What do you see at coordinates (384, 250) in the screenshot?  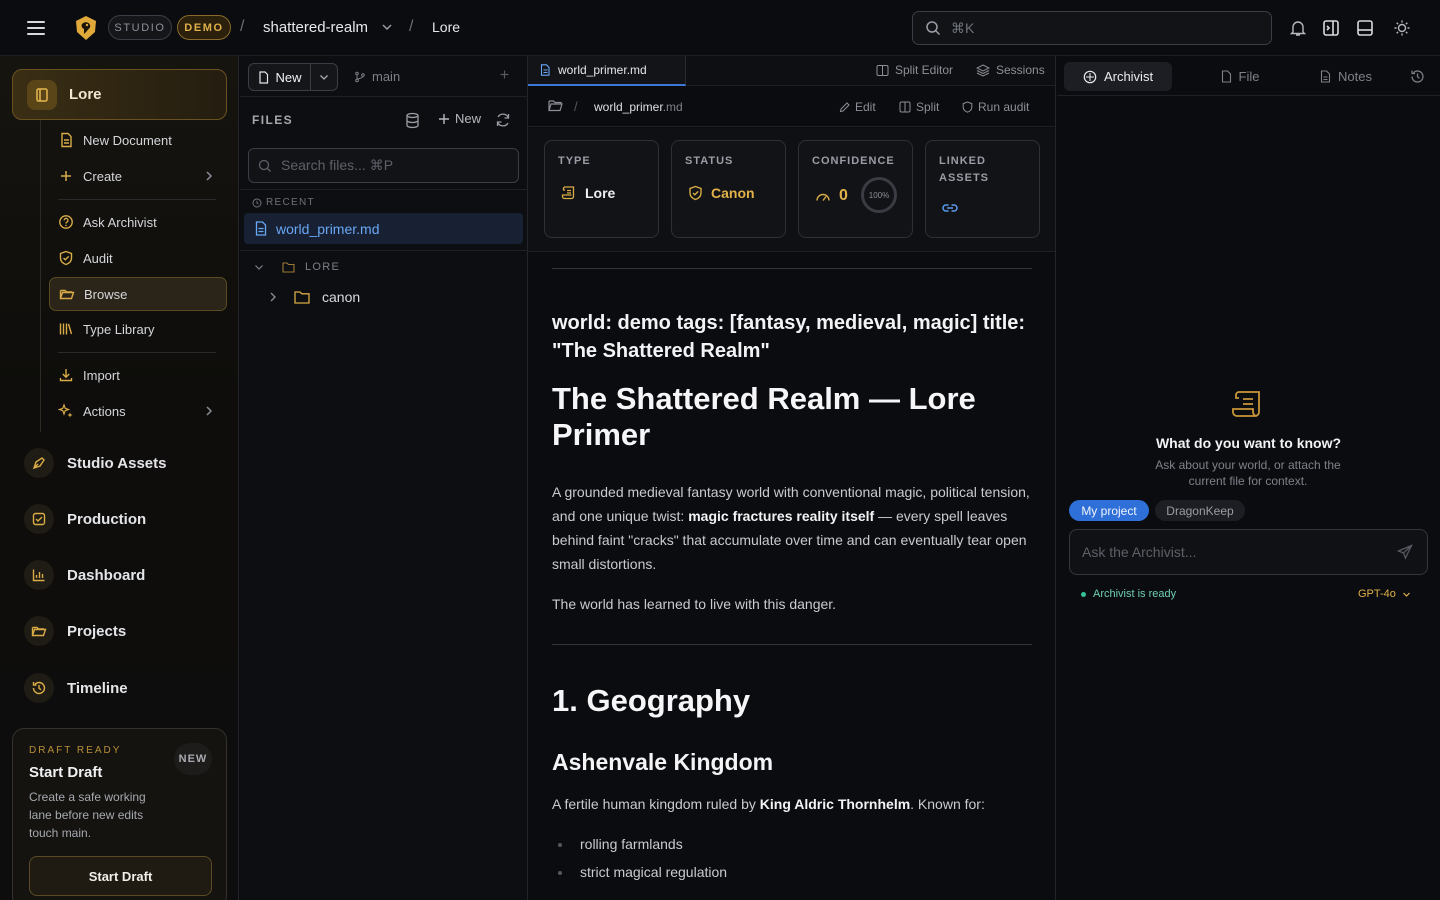 I see `divider` at bounding box center [384, 250].